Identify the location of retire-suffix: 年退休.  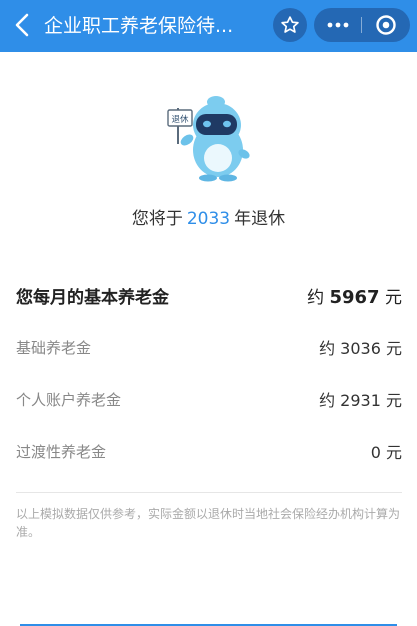
(260, 219).